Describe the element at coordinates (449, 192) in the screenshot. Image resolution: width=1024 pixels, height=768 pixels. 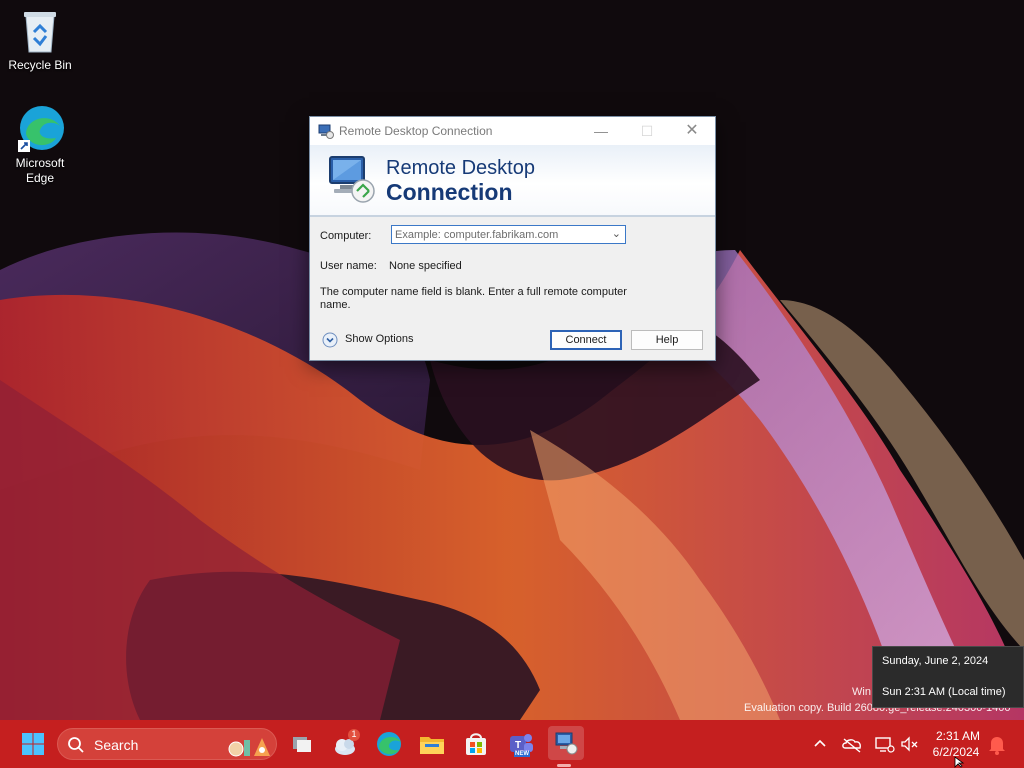
I see `banner-title-line2: Connection` at that location.